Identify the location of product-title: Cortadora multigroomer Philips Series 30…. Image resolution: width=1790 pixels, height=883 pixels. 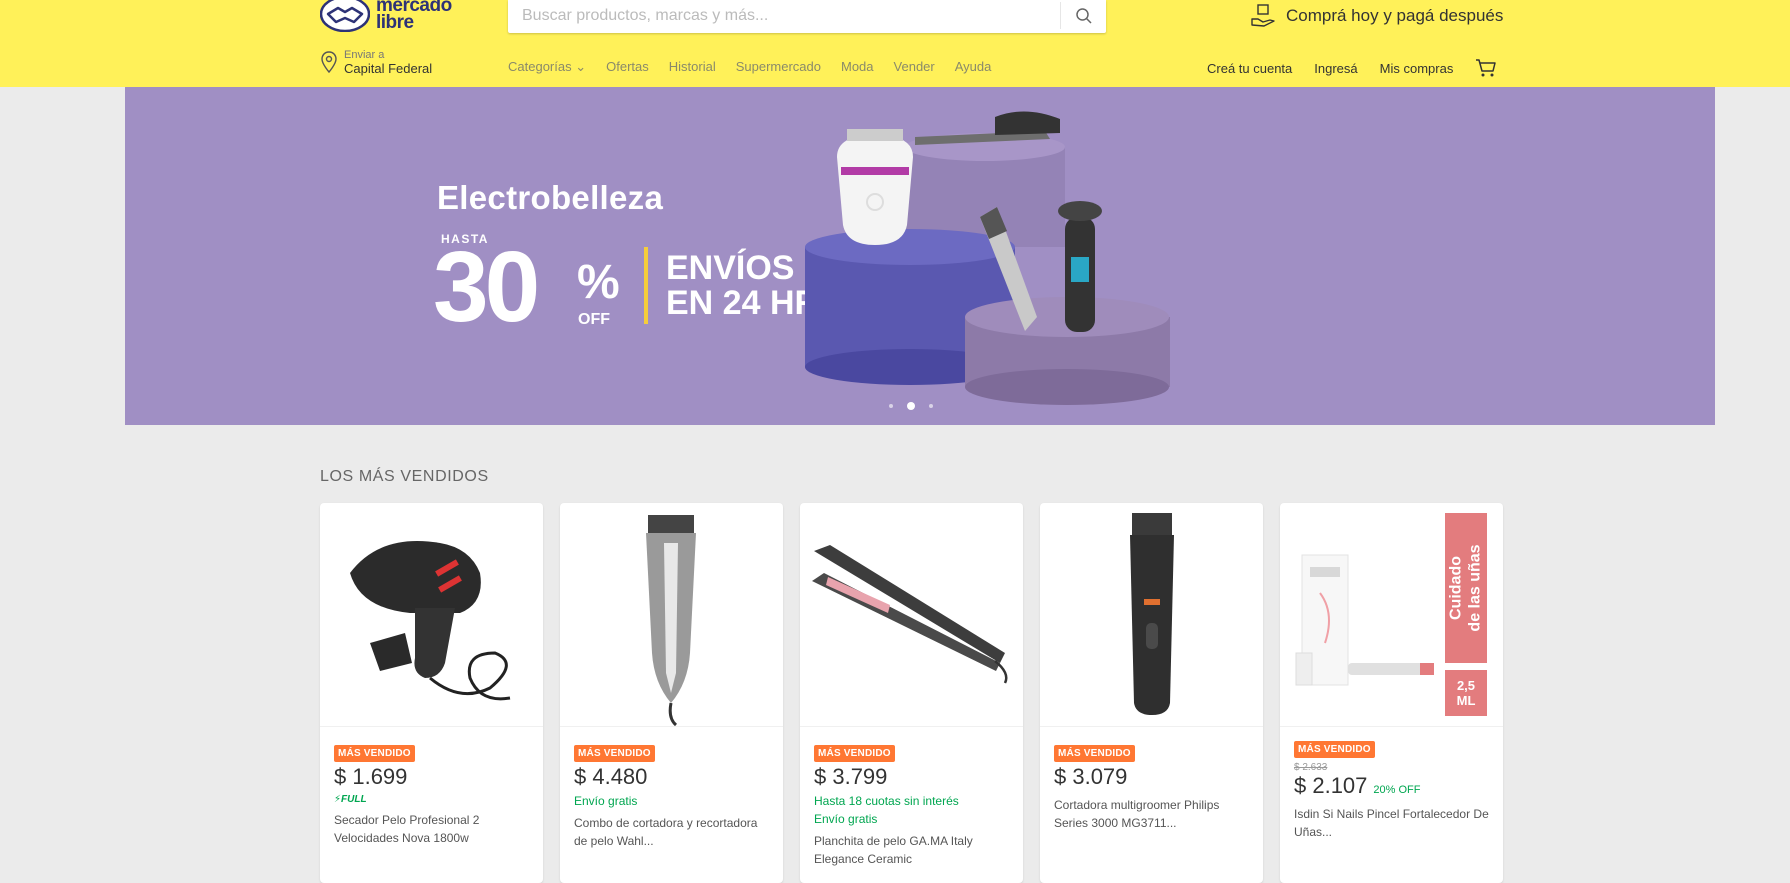
(1137, 814).